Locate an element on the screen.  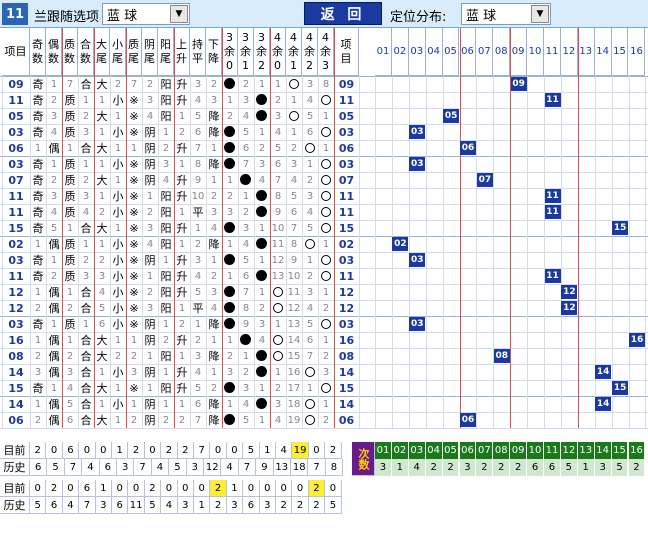
cell-value: 4 is located at coordinates (310, 100).